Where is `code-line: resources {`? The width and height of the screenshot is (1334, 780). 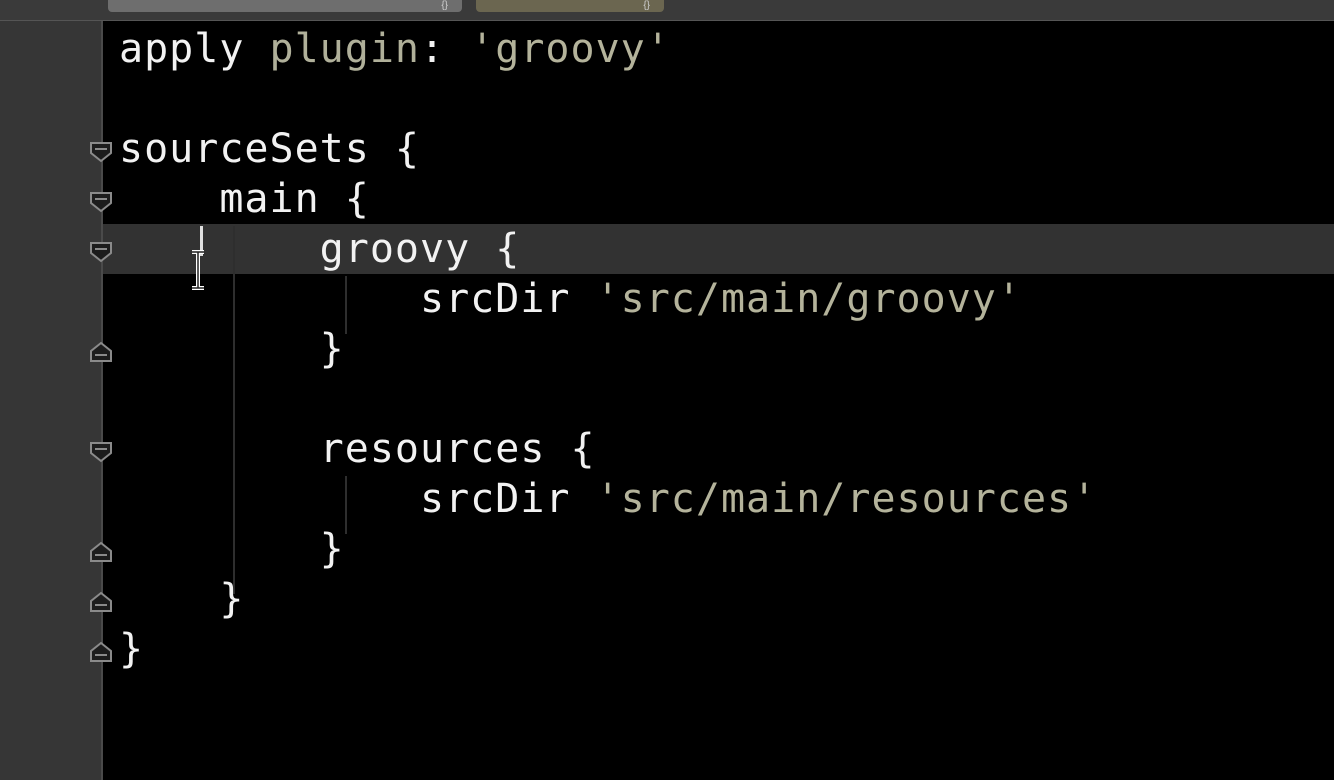 code-line: resources { is located at coordinates (457, 449).